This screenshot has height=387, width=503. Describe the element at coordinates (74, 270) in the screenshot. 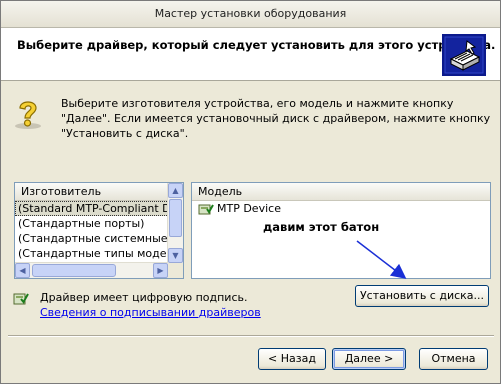

I see `horizontal-scroll-thumb` at that location.